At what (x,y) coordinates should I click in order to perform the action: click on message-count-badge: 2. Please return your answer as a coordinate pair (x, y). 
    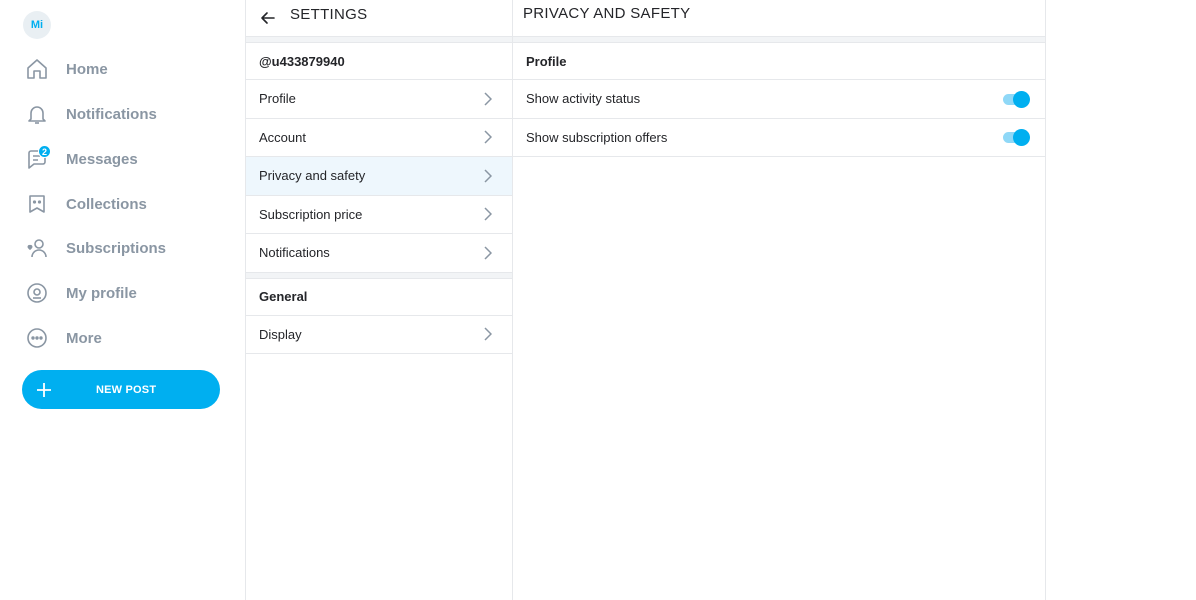
    Looking at the image, I should click on (44, 151).